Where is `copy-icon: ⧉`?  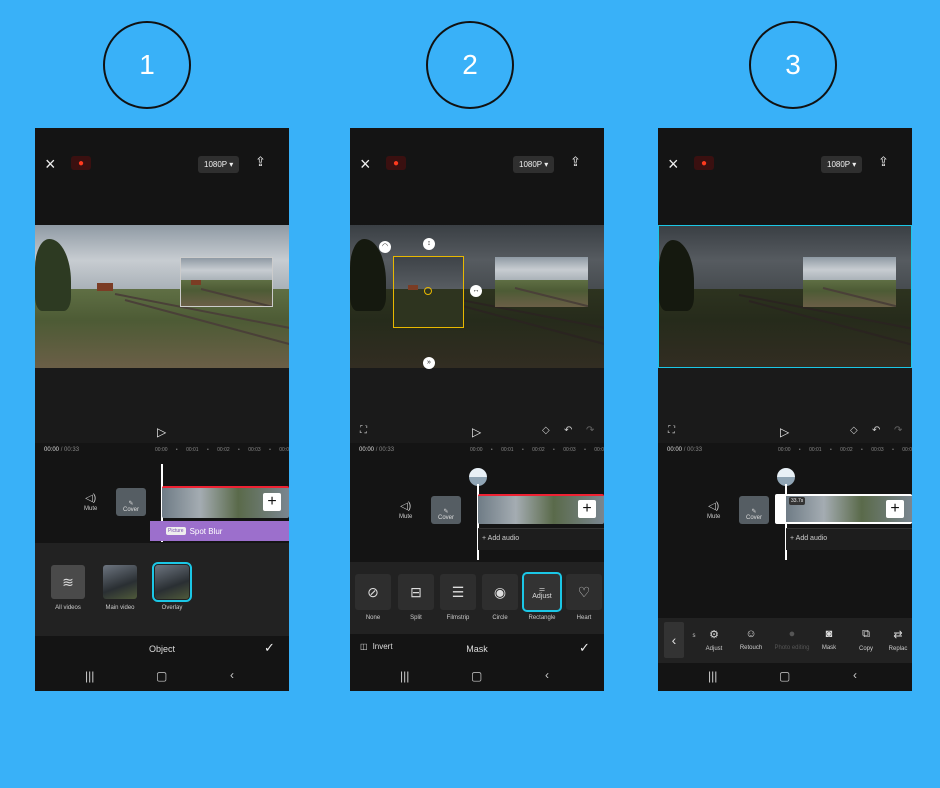
copy-icon: ⧉ is located at coordinates (866, 634).